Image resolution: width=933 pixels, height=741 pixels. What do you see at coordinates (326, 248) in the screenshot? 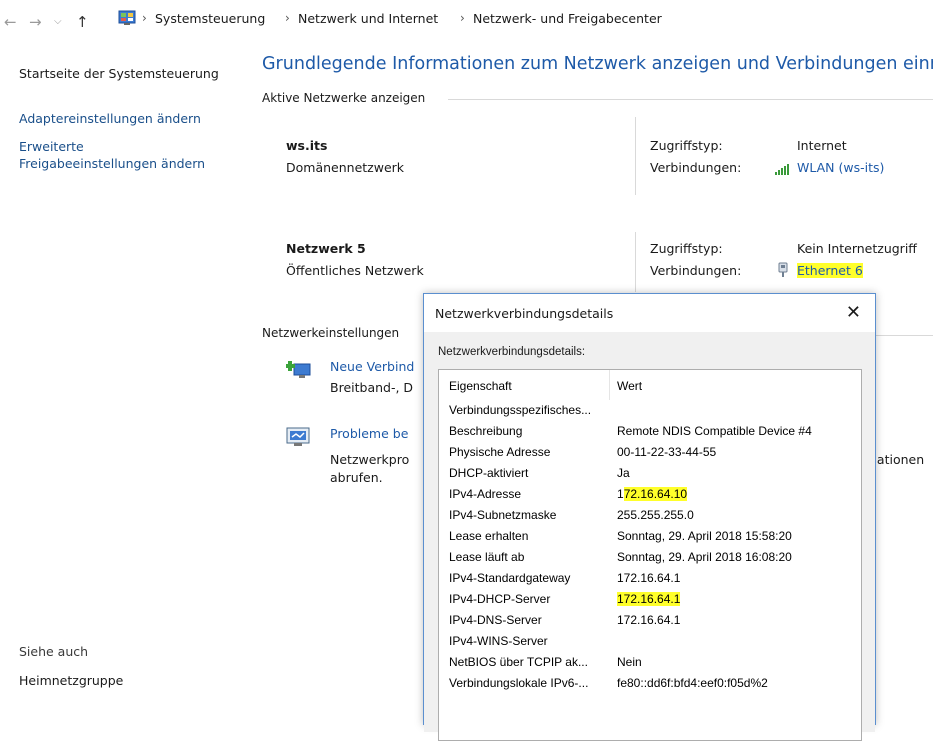
I see `network-name: Netzwerk 5` at bounding box center [326, 248].